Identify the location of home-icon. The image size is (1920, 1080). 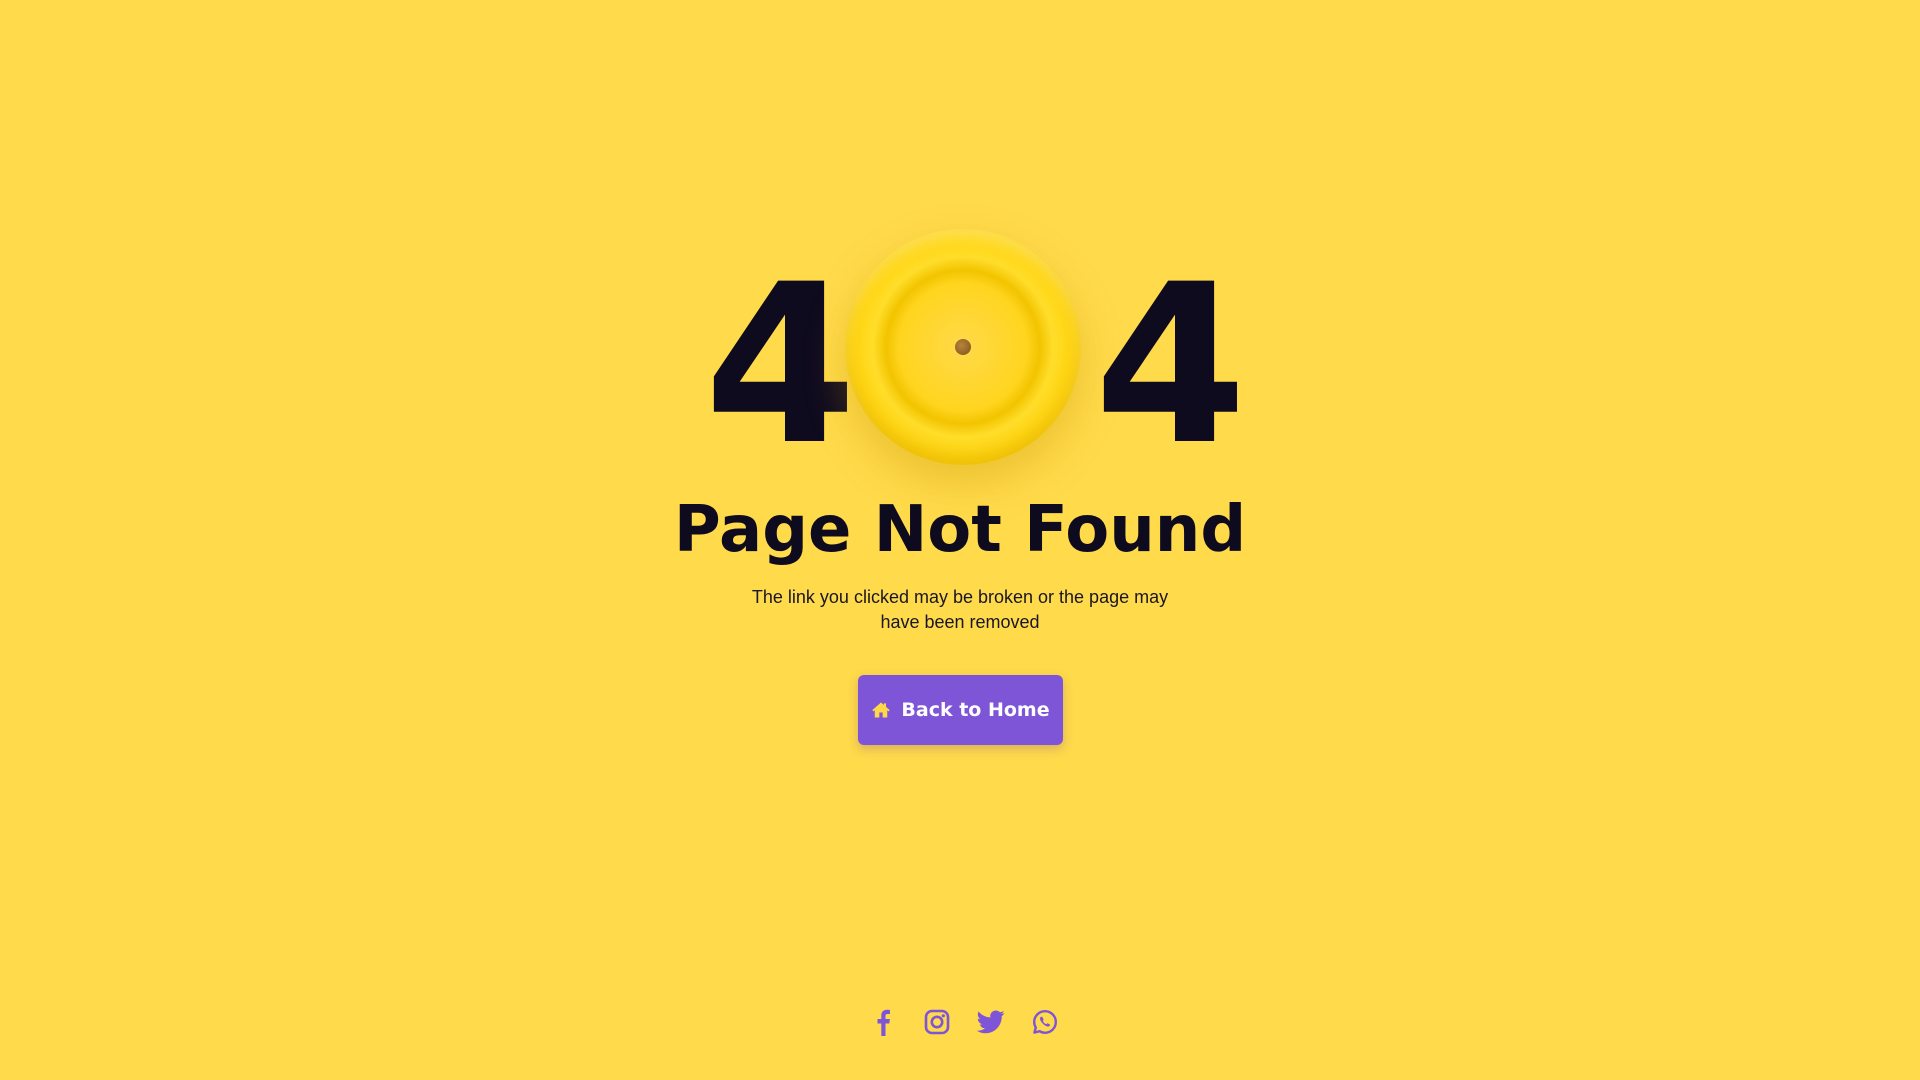
(881, 710).